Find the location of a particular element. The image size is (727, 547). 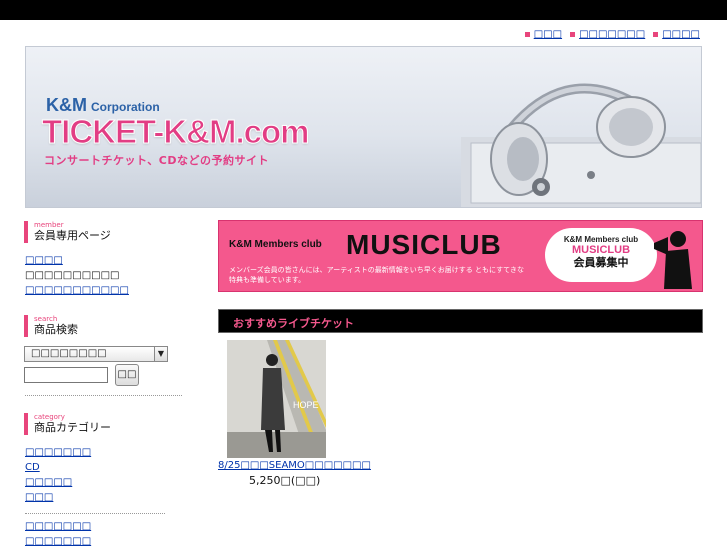

member-register-link: □□□□□□□□□□□ is located at coordinates (77, 290).